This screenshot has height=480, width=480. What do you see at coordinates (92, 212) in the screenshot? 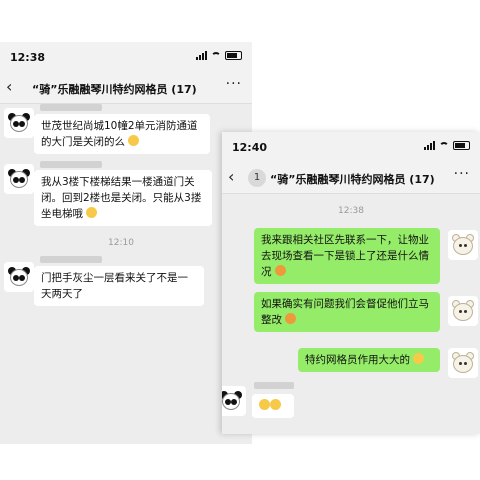
I see `smile-emoji` at bounding box center [92, 212].